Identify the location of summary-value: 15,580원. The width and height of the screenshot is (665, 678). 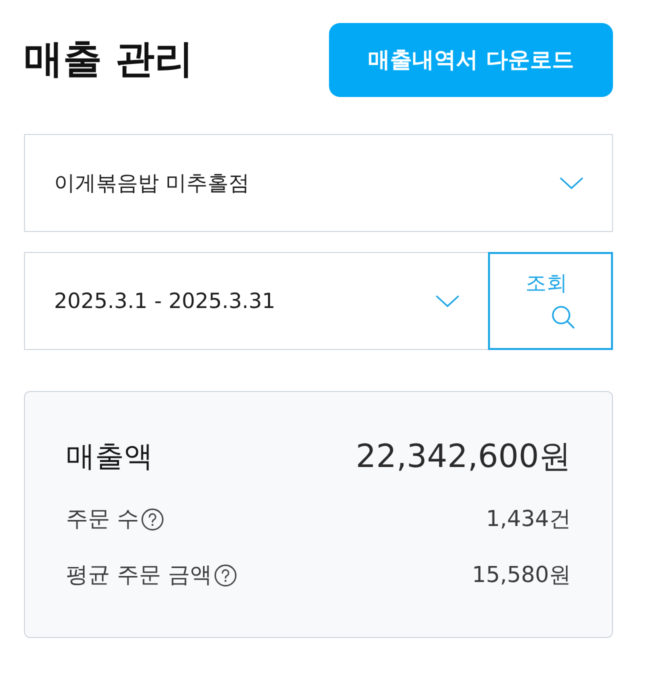
(521, 576).